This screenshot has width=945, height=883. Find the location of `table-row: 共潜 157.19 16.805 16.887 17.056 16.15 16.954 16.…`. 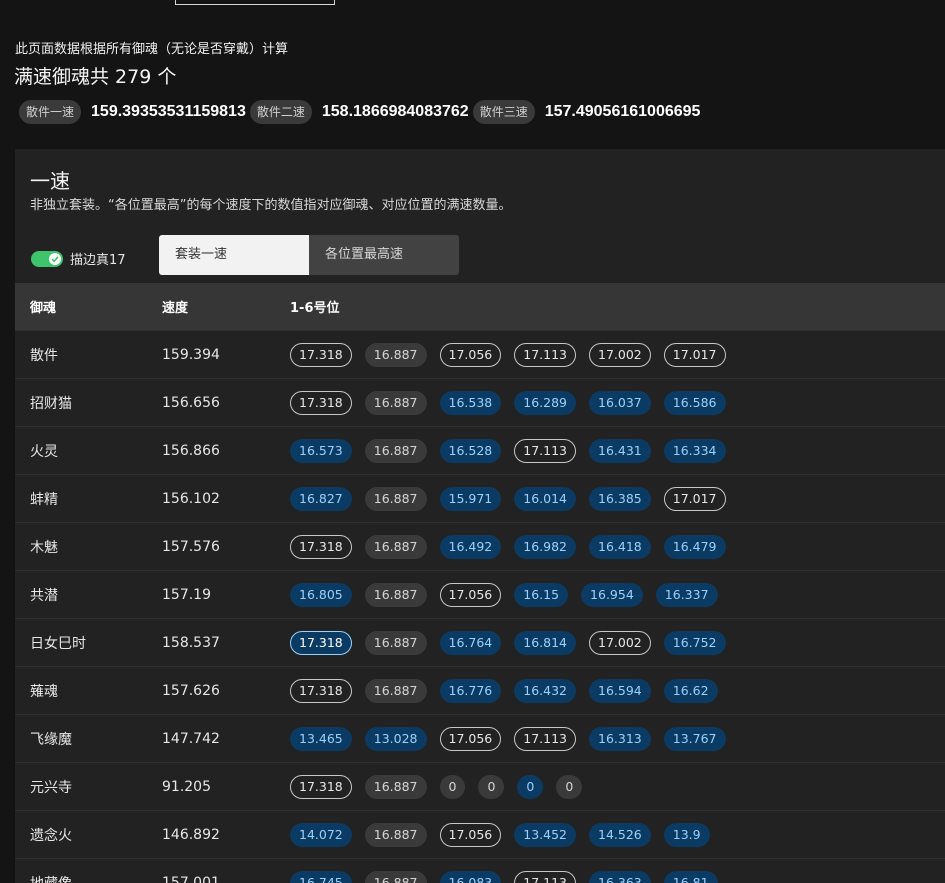

table-row: 共潜 157.19 16.805 16.887 17.056 16.15 16.954 16.… is located at coordinates (480, 594).